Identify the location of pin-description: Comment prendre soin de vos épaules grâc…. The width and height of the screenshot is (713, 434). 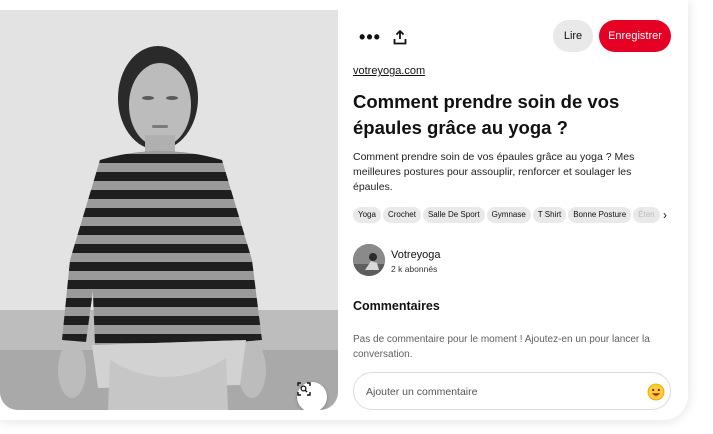
(494, 172).